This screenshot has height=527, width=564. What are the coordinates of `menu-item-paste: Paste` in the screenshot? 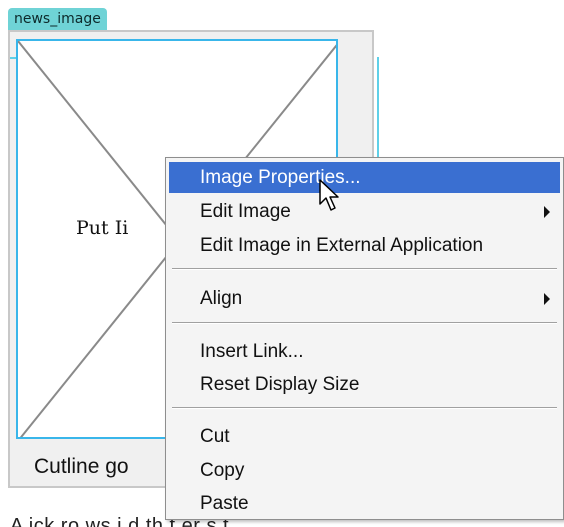 It's located at (364, 503).